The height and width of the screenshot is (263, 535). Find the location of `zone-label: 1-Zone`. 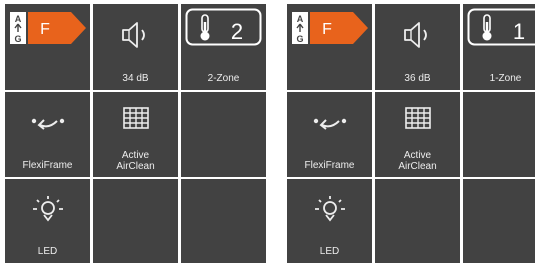

zone-label: 1-Zone is located at coordinates (499, 78).